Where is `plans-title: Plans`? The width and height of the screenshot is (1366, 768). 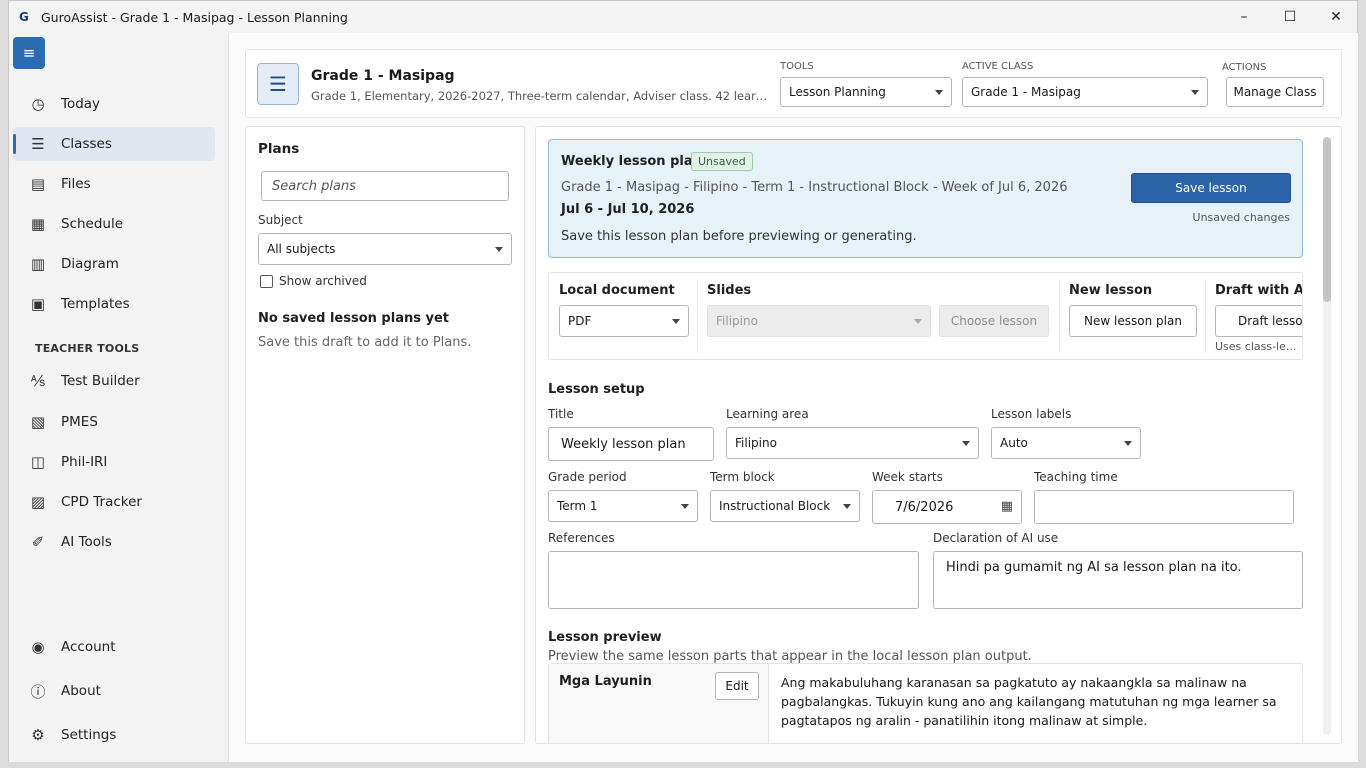
plans-title: Plans is located at coordinates (279, 149).